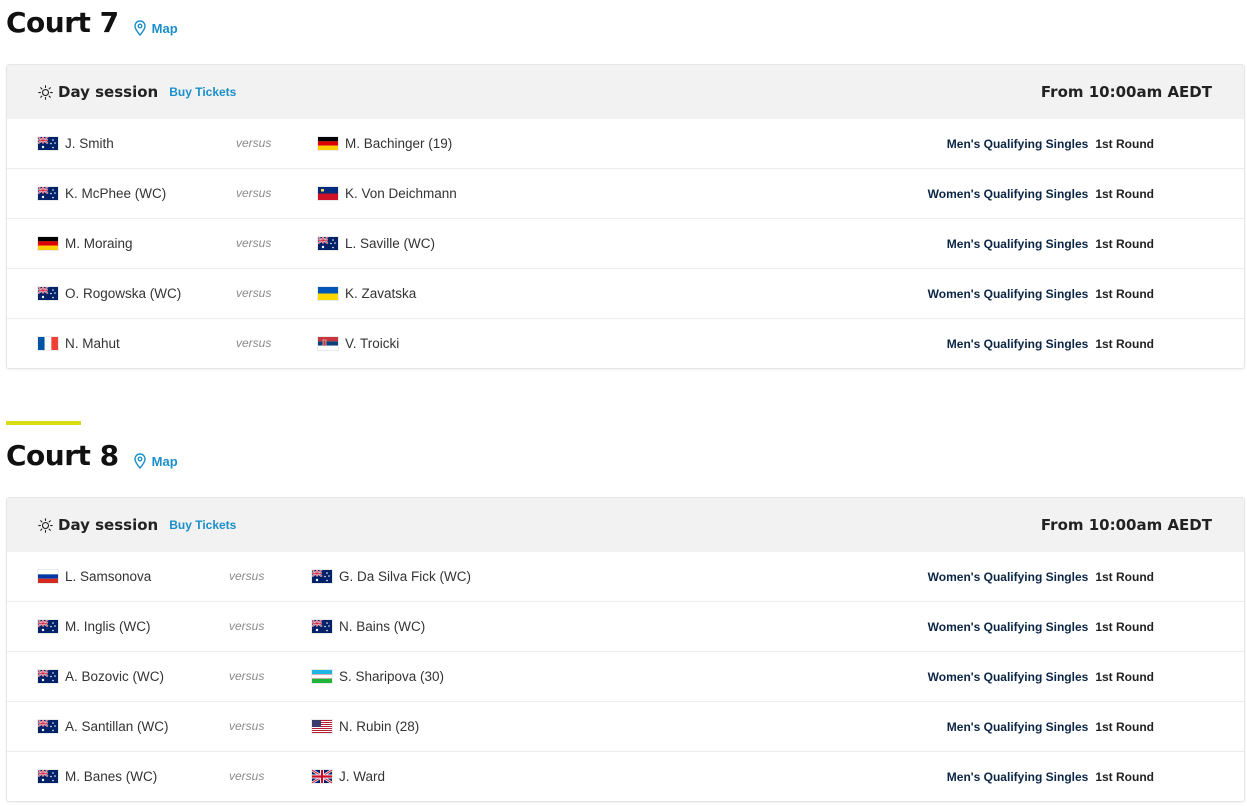  I want to click on player-two-name: S. Sharipova (30), so click(392, 676).